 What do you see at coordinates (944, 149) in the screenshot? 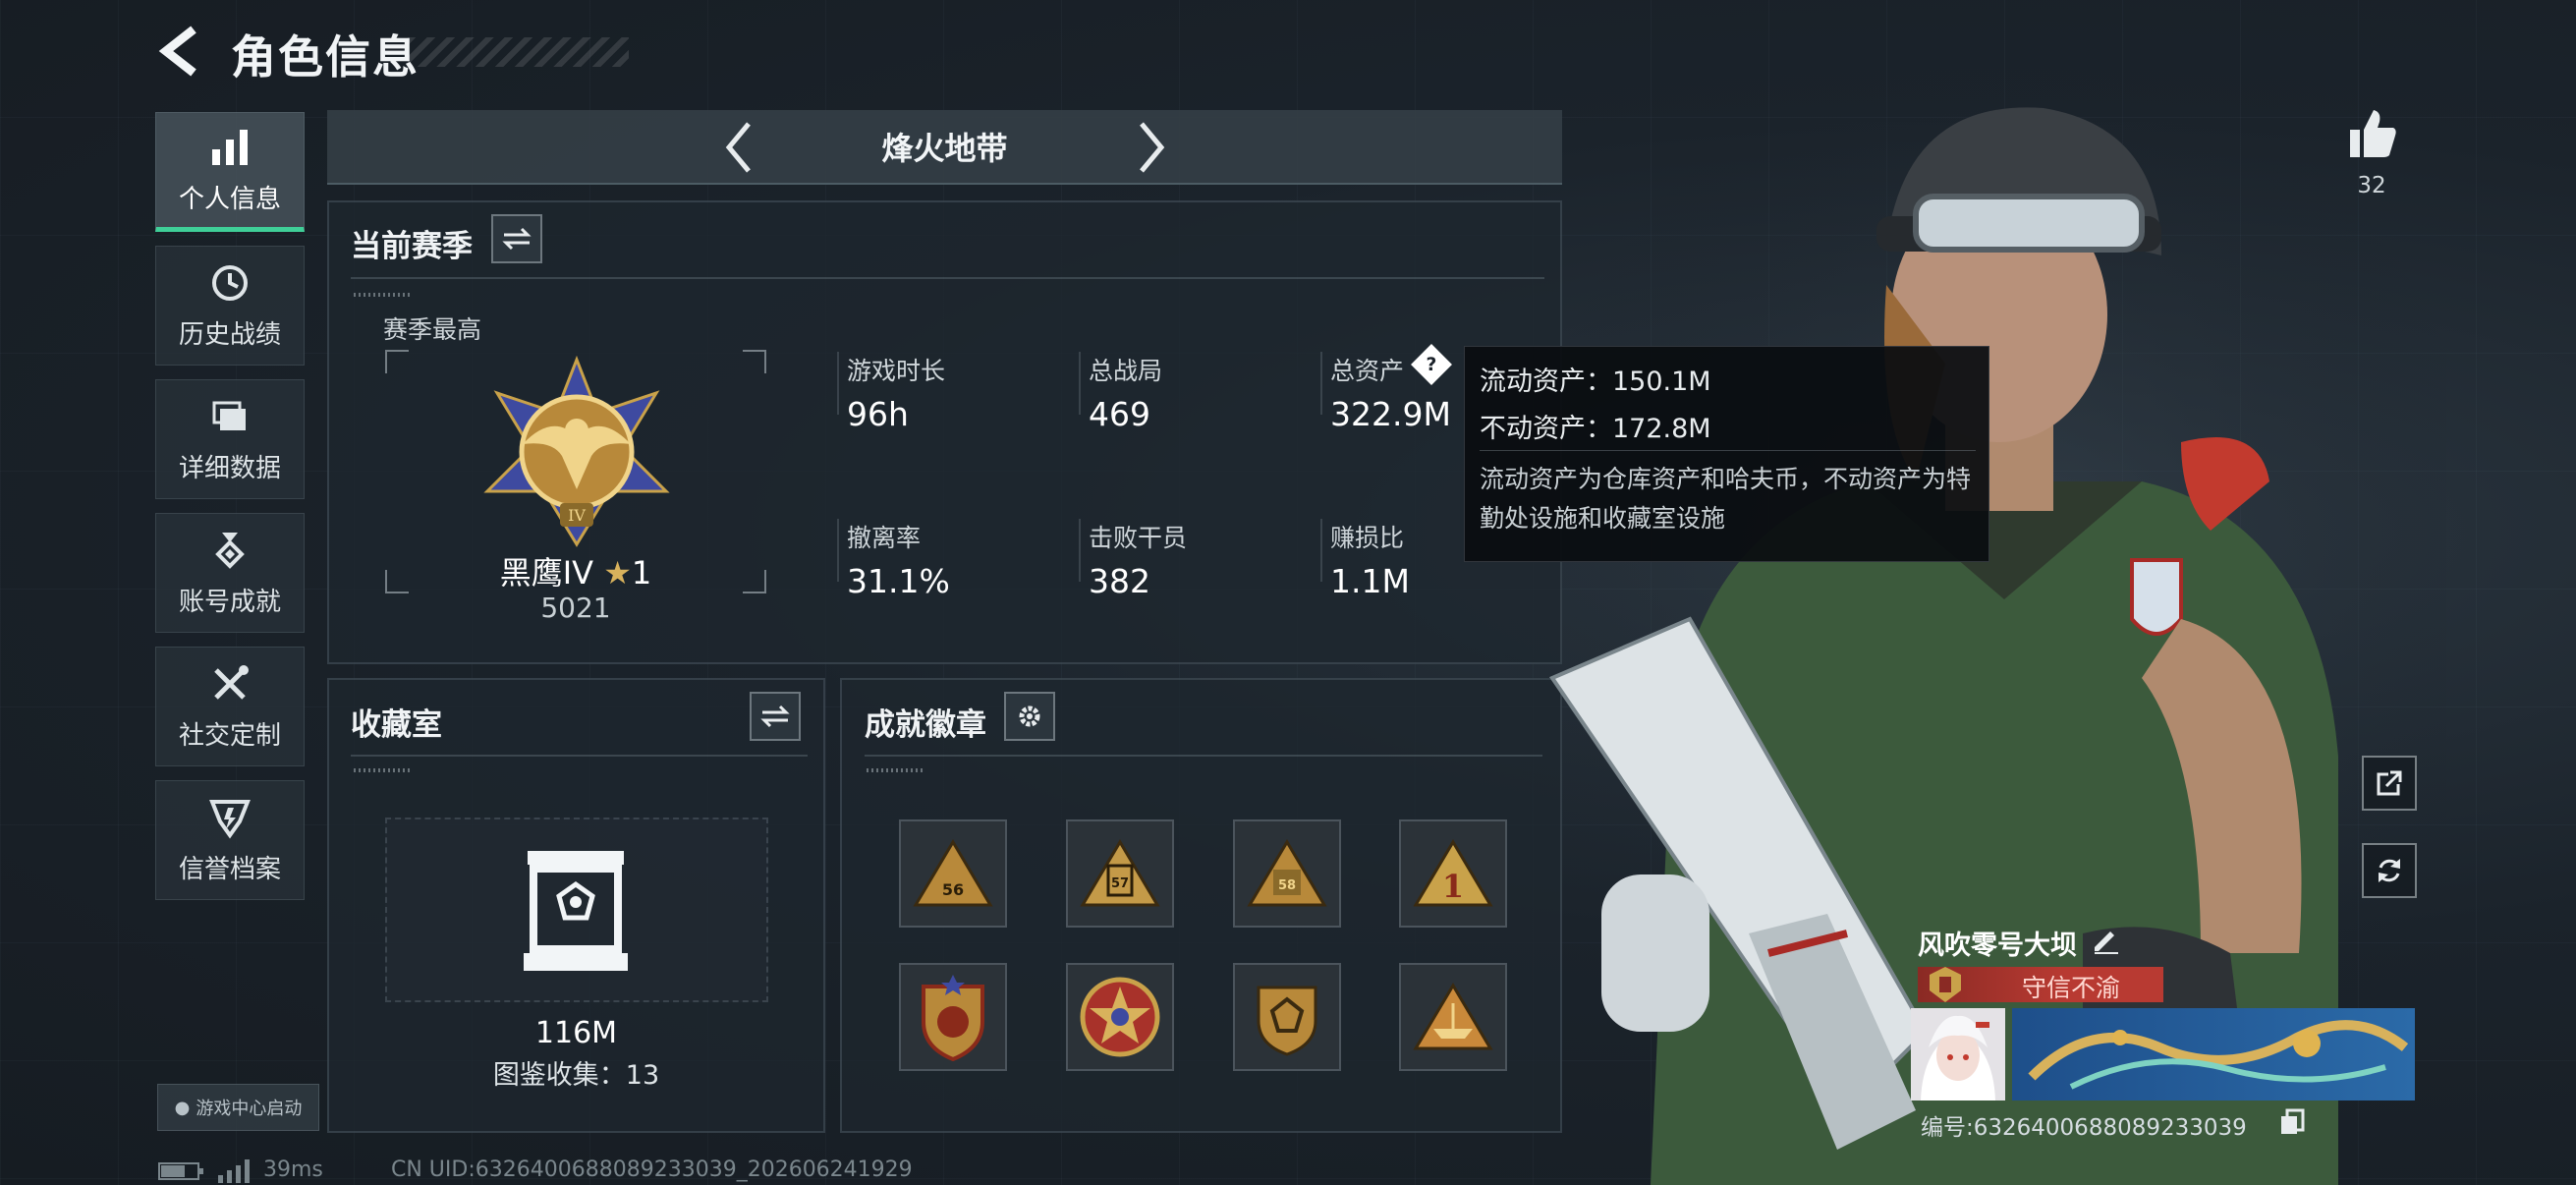
I see `mode-label: 烽火地带` at bounding box center [944, 149].